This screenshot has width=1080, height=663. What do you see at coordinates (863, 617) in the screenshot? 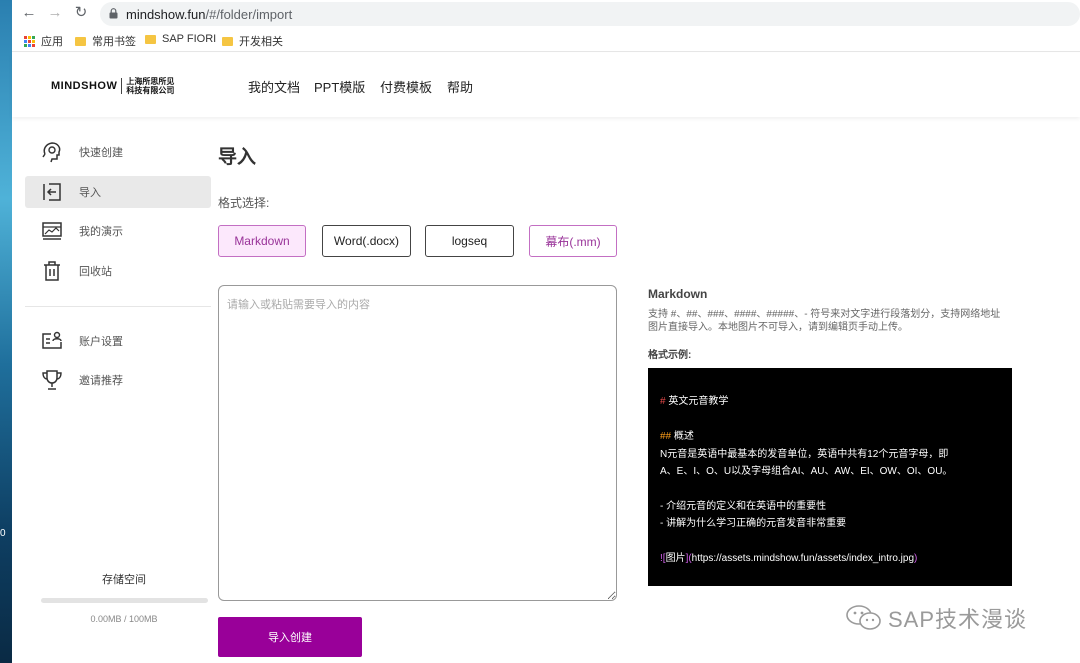
I see `wechat-icon` at bounding box center [863, 617].